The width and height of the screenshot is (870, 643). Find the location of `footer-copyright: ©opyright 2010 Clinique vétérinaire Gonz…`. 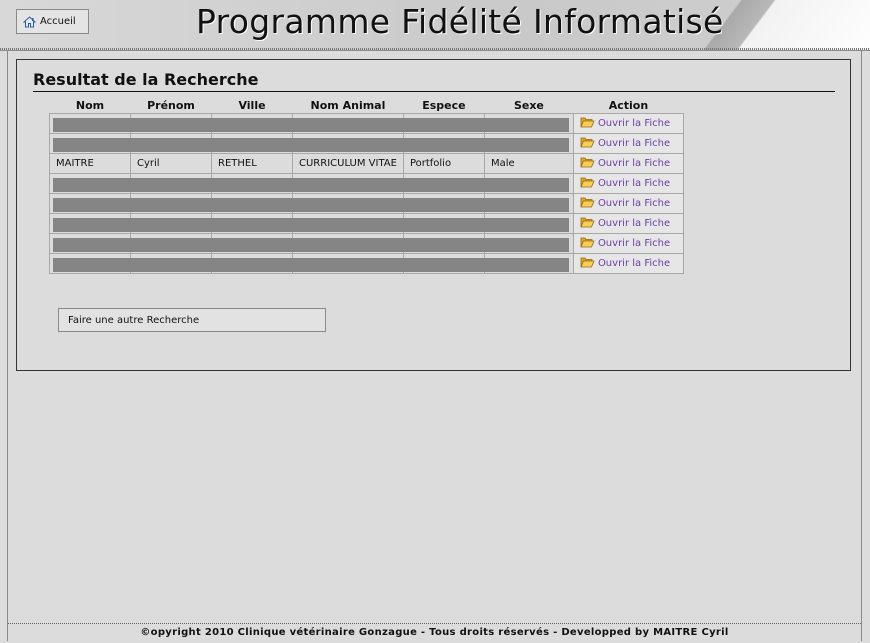

footer-copyright: ©opyright 2010 Clinique vétérinaire Gonz… is located at coordinates (434, 632).